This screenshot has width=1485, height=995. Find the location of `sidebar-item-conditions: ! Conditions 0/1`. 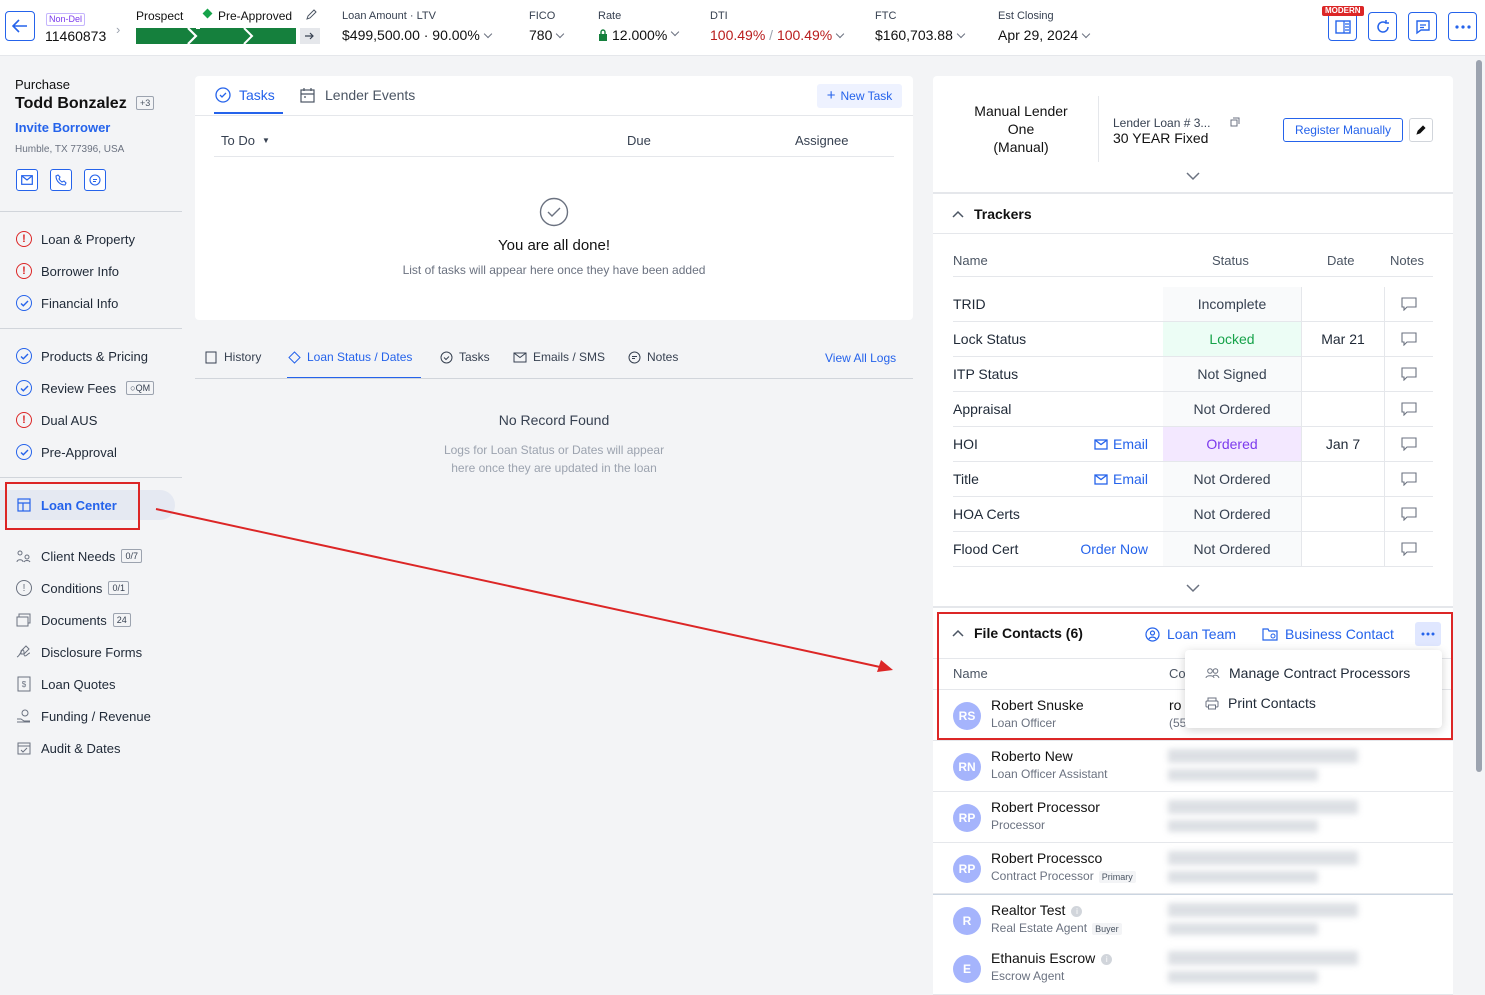

sidebar-item-conditions: ! Conditions 0/1 is located at coordinates (72, 588).